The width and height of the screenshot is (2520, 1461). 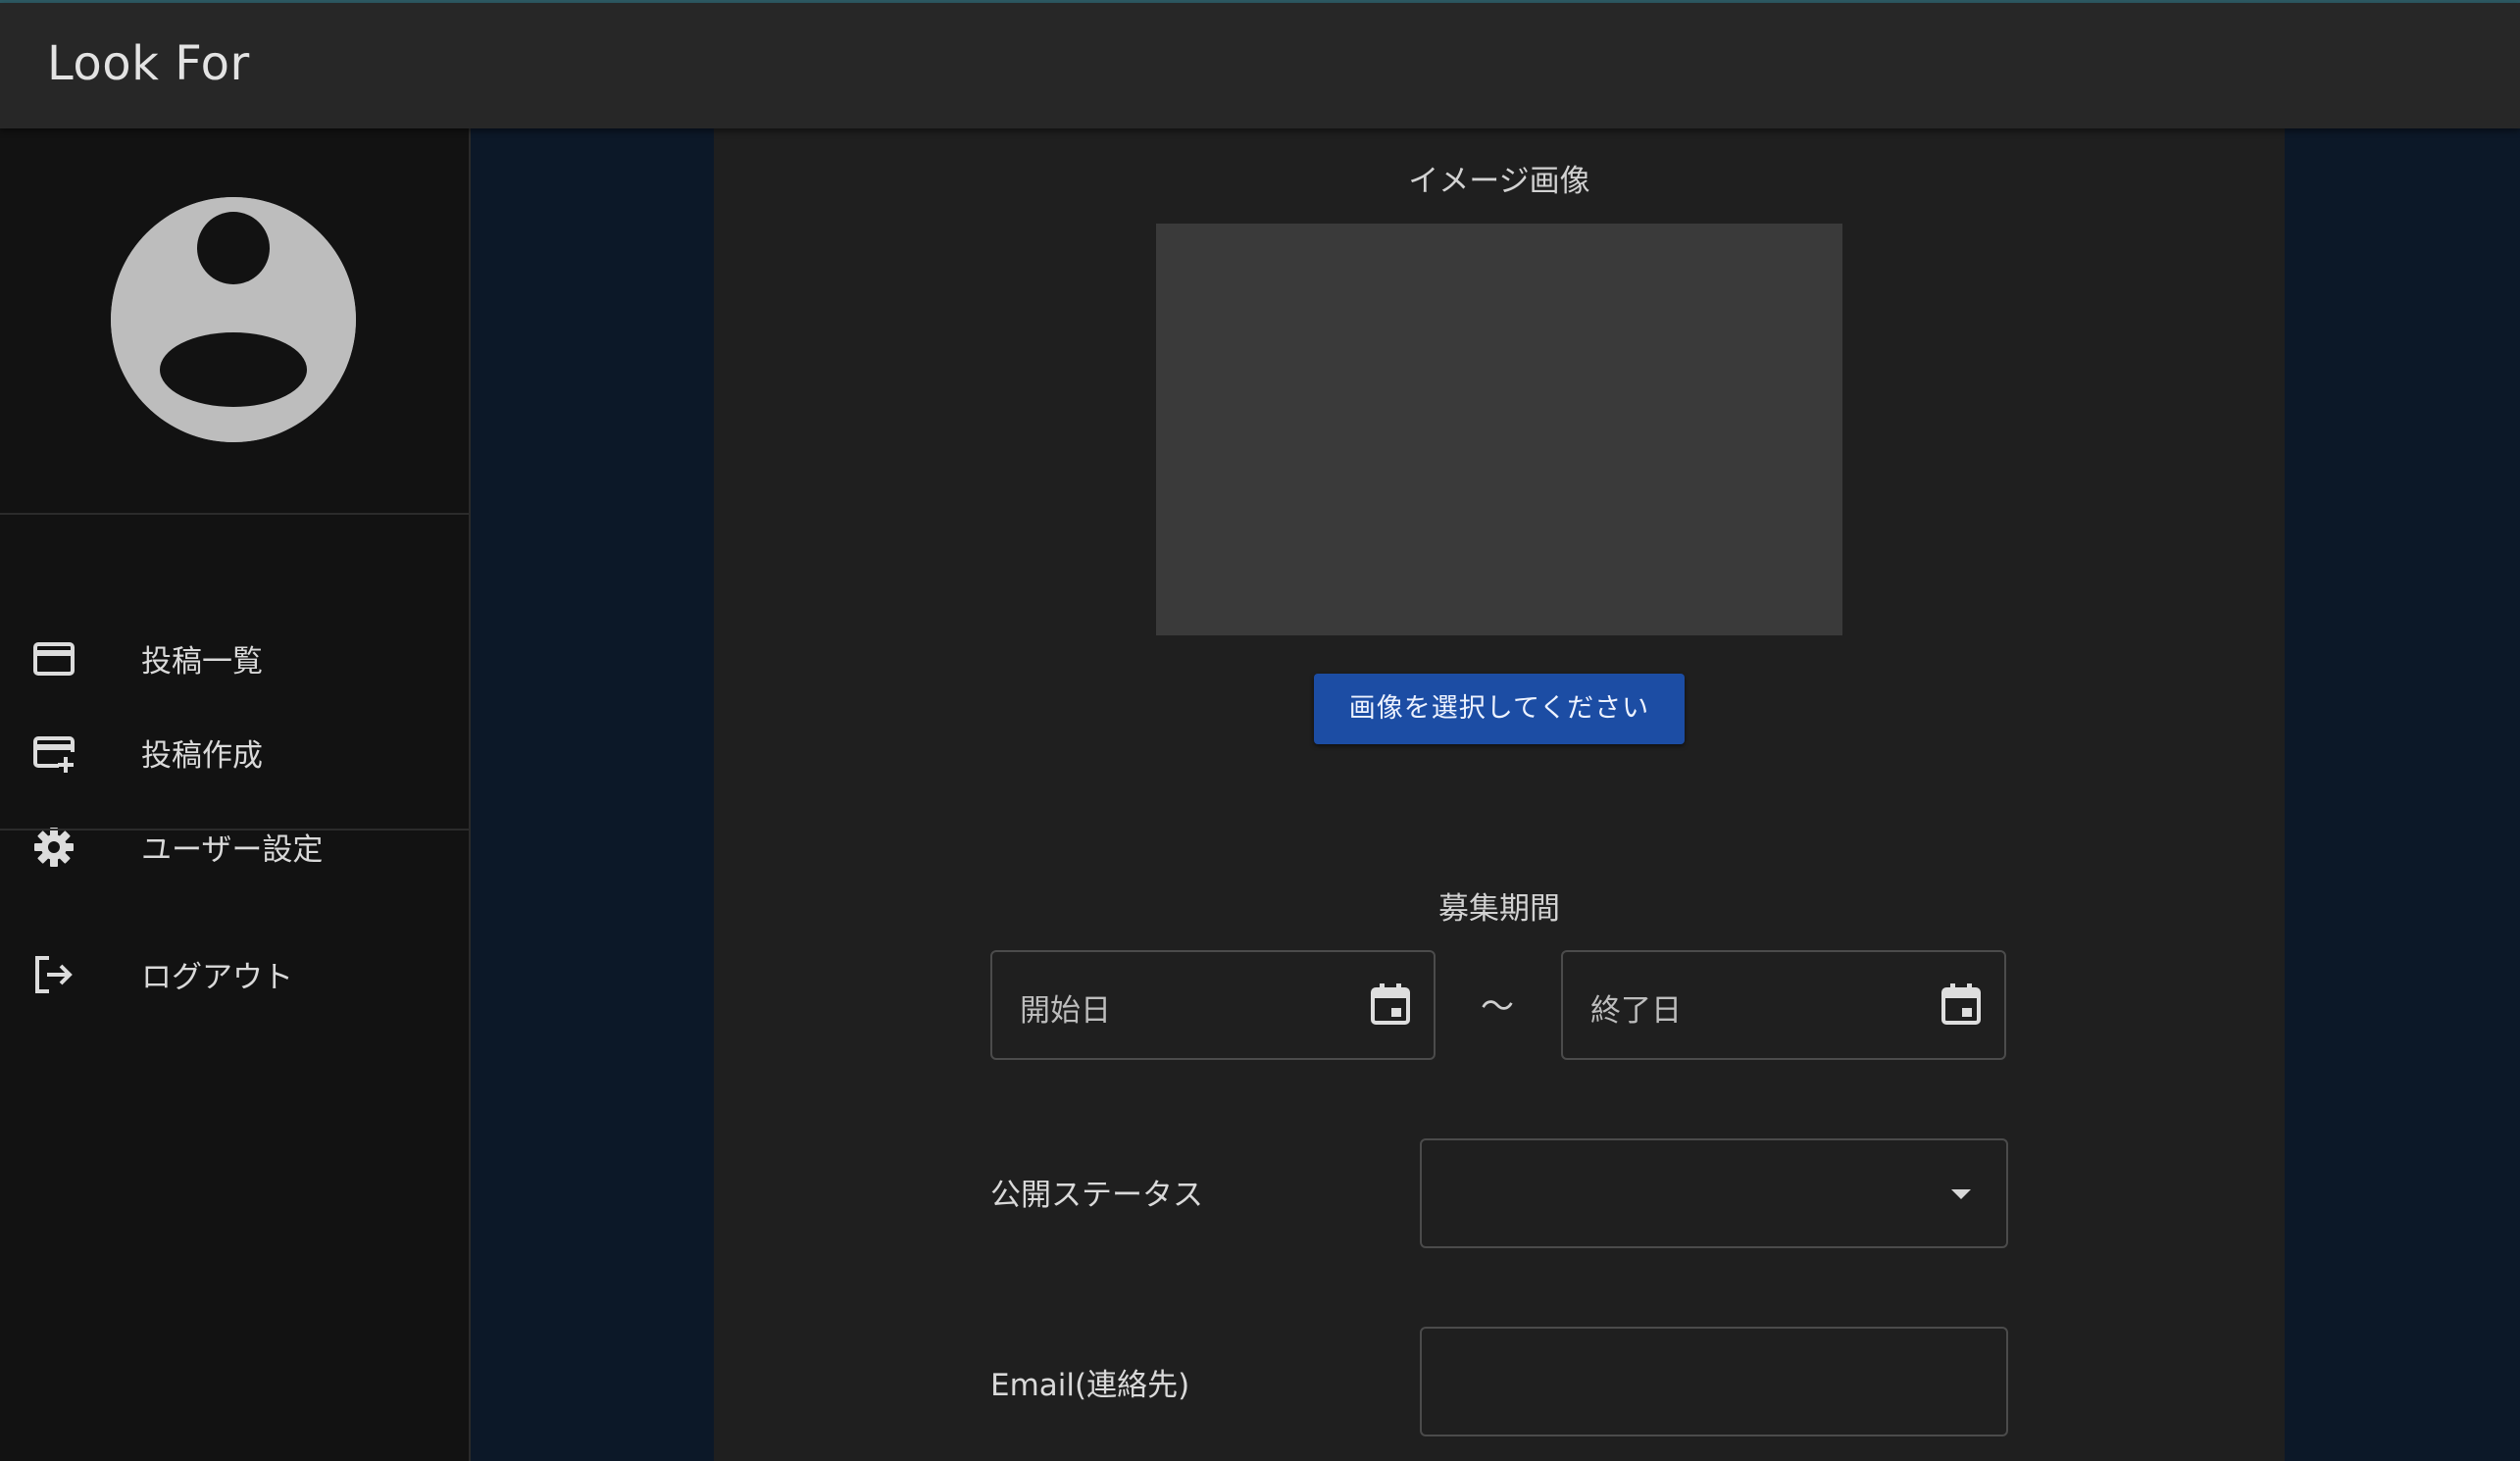 What do you see at coordinates (1090, 1385) in the screenshot?
I see `email-label: Email(連絡先)` at bounding box center [1090, 1385].